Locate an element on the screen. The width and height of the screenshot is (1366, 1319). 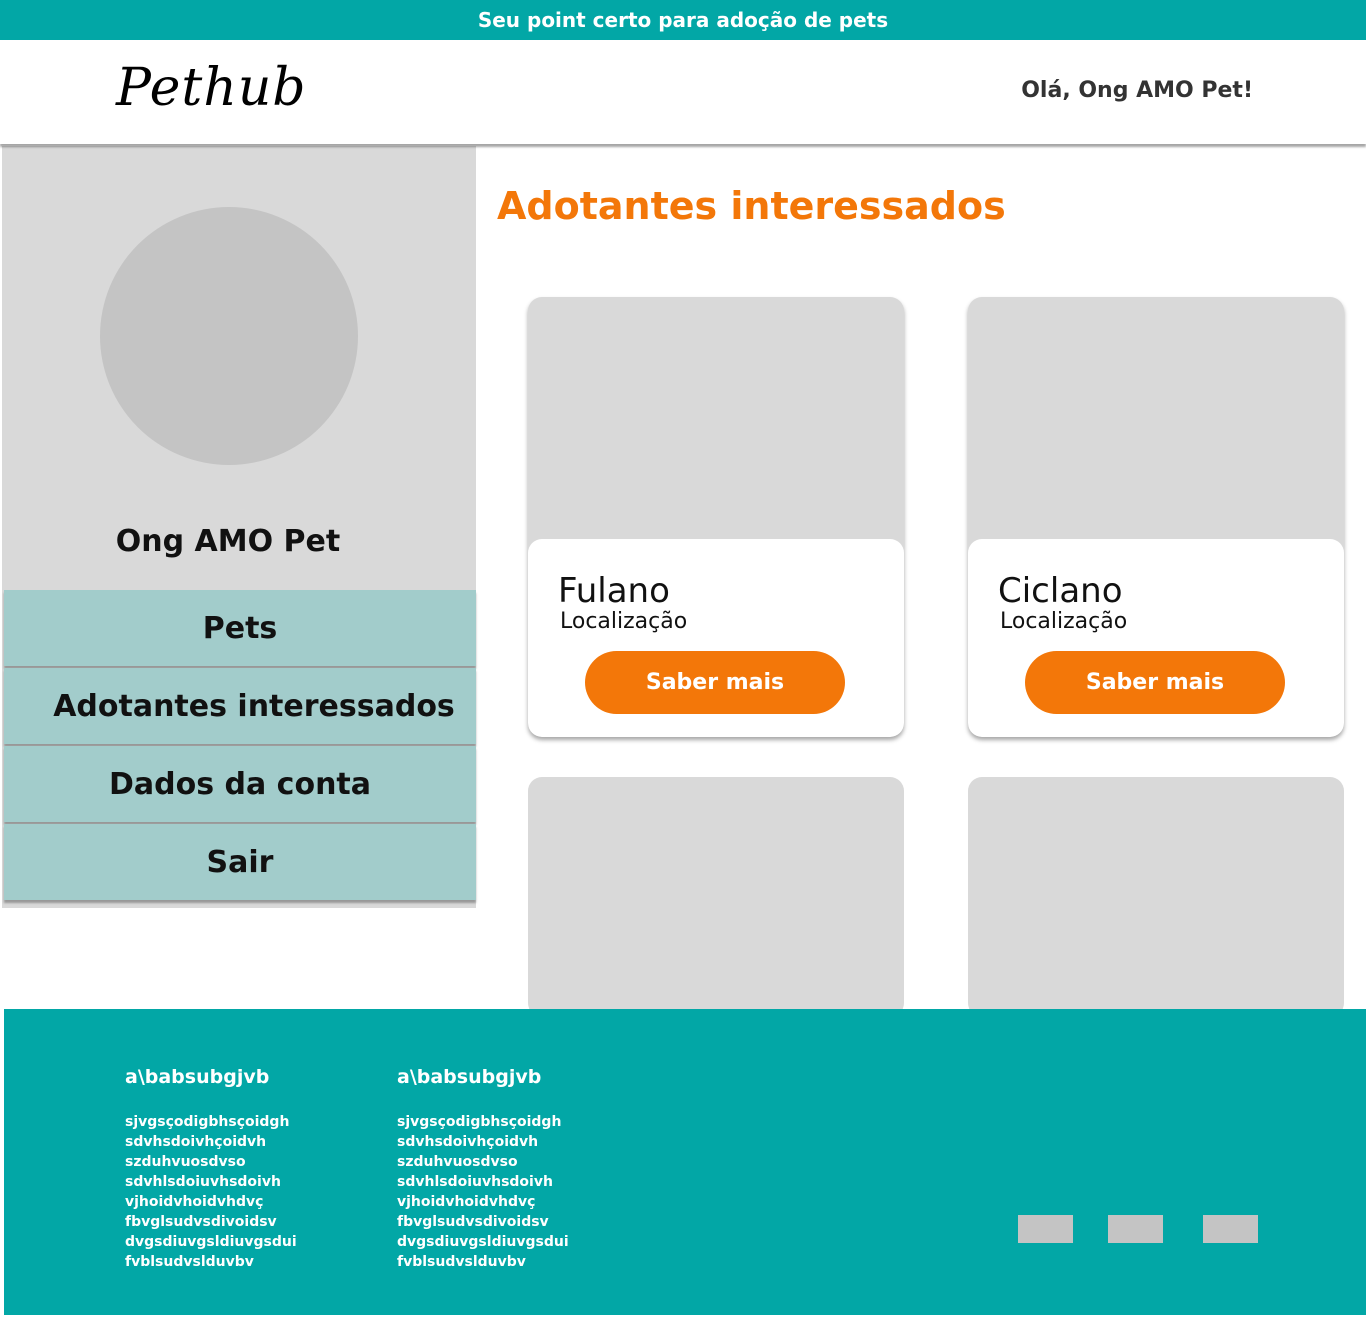
tagline: Seu point certo para adoção de pets is located at coordinates (683, 20).